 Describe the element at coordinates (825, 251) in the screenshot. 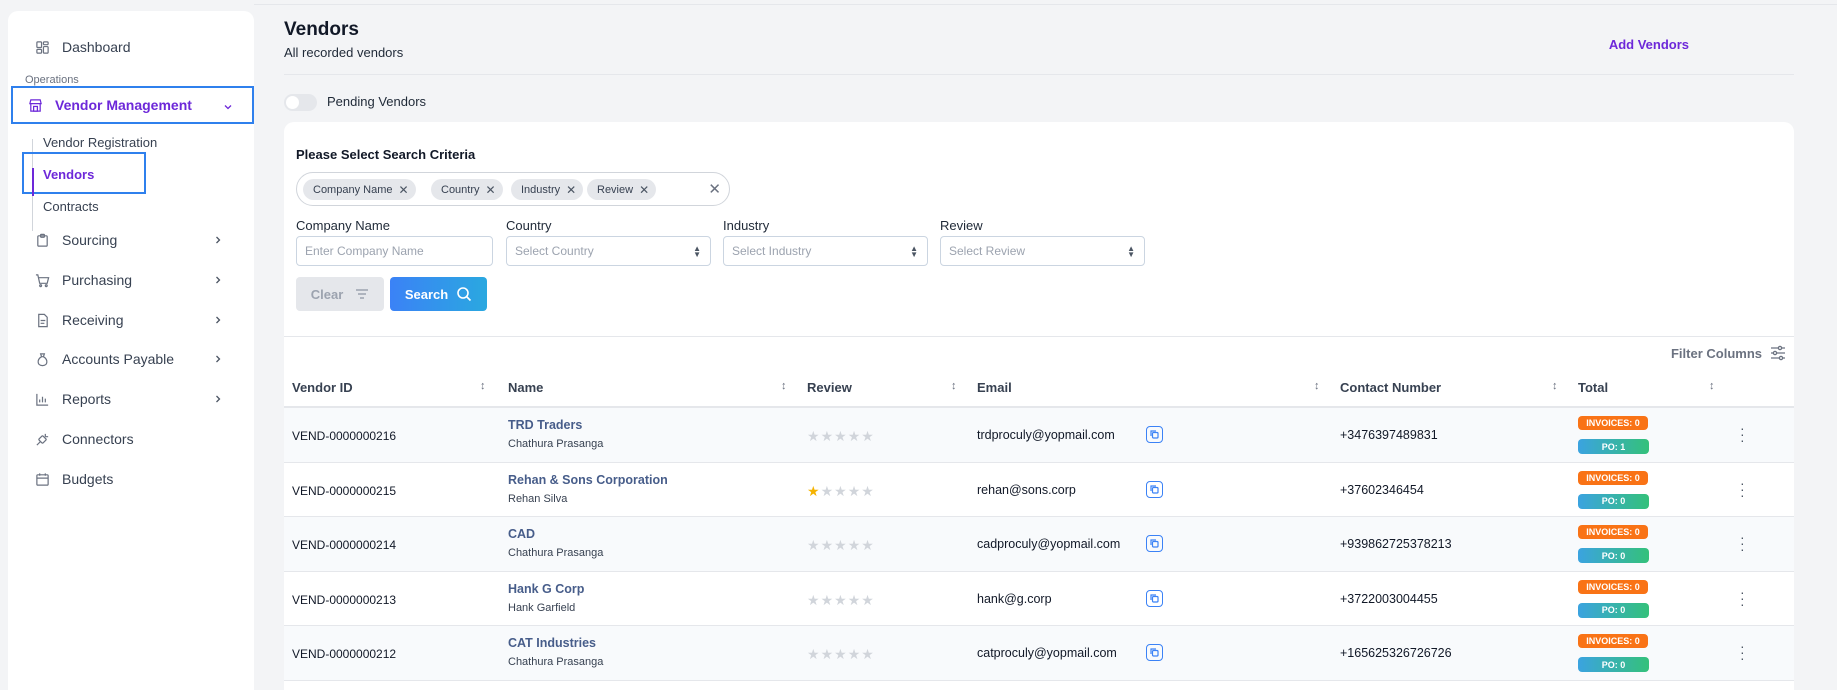

I see `industry-select: Select Industry ▲ ▼` at that location.